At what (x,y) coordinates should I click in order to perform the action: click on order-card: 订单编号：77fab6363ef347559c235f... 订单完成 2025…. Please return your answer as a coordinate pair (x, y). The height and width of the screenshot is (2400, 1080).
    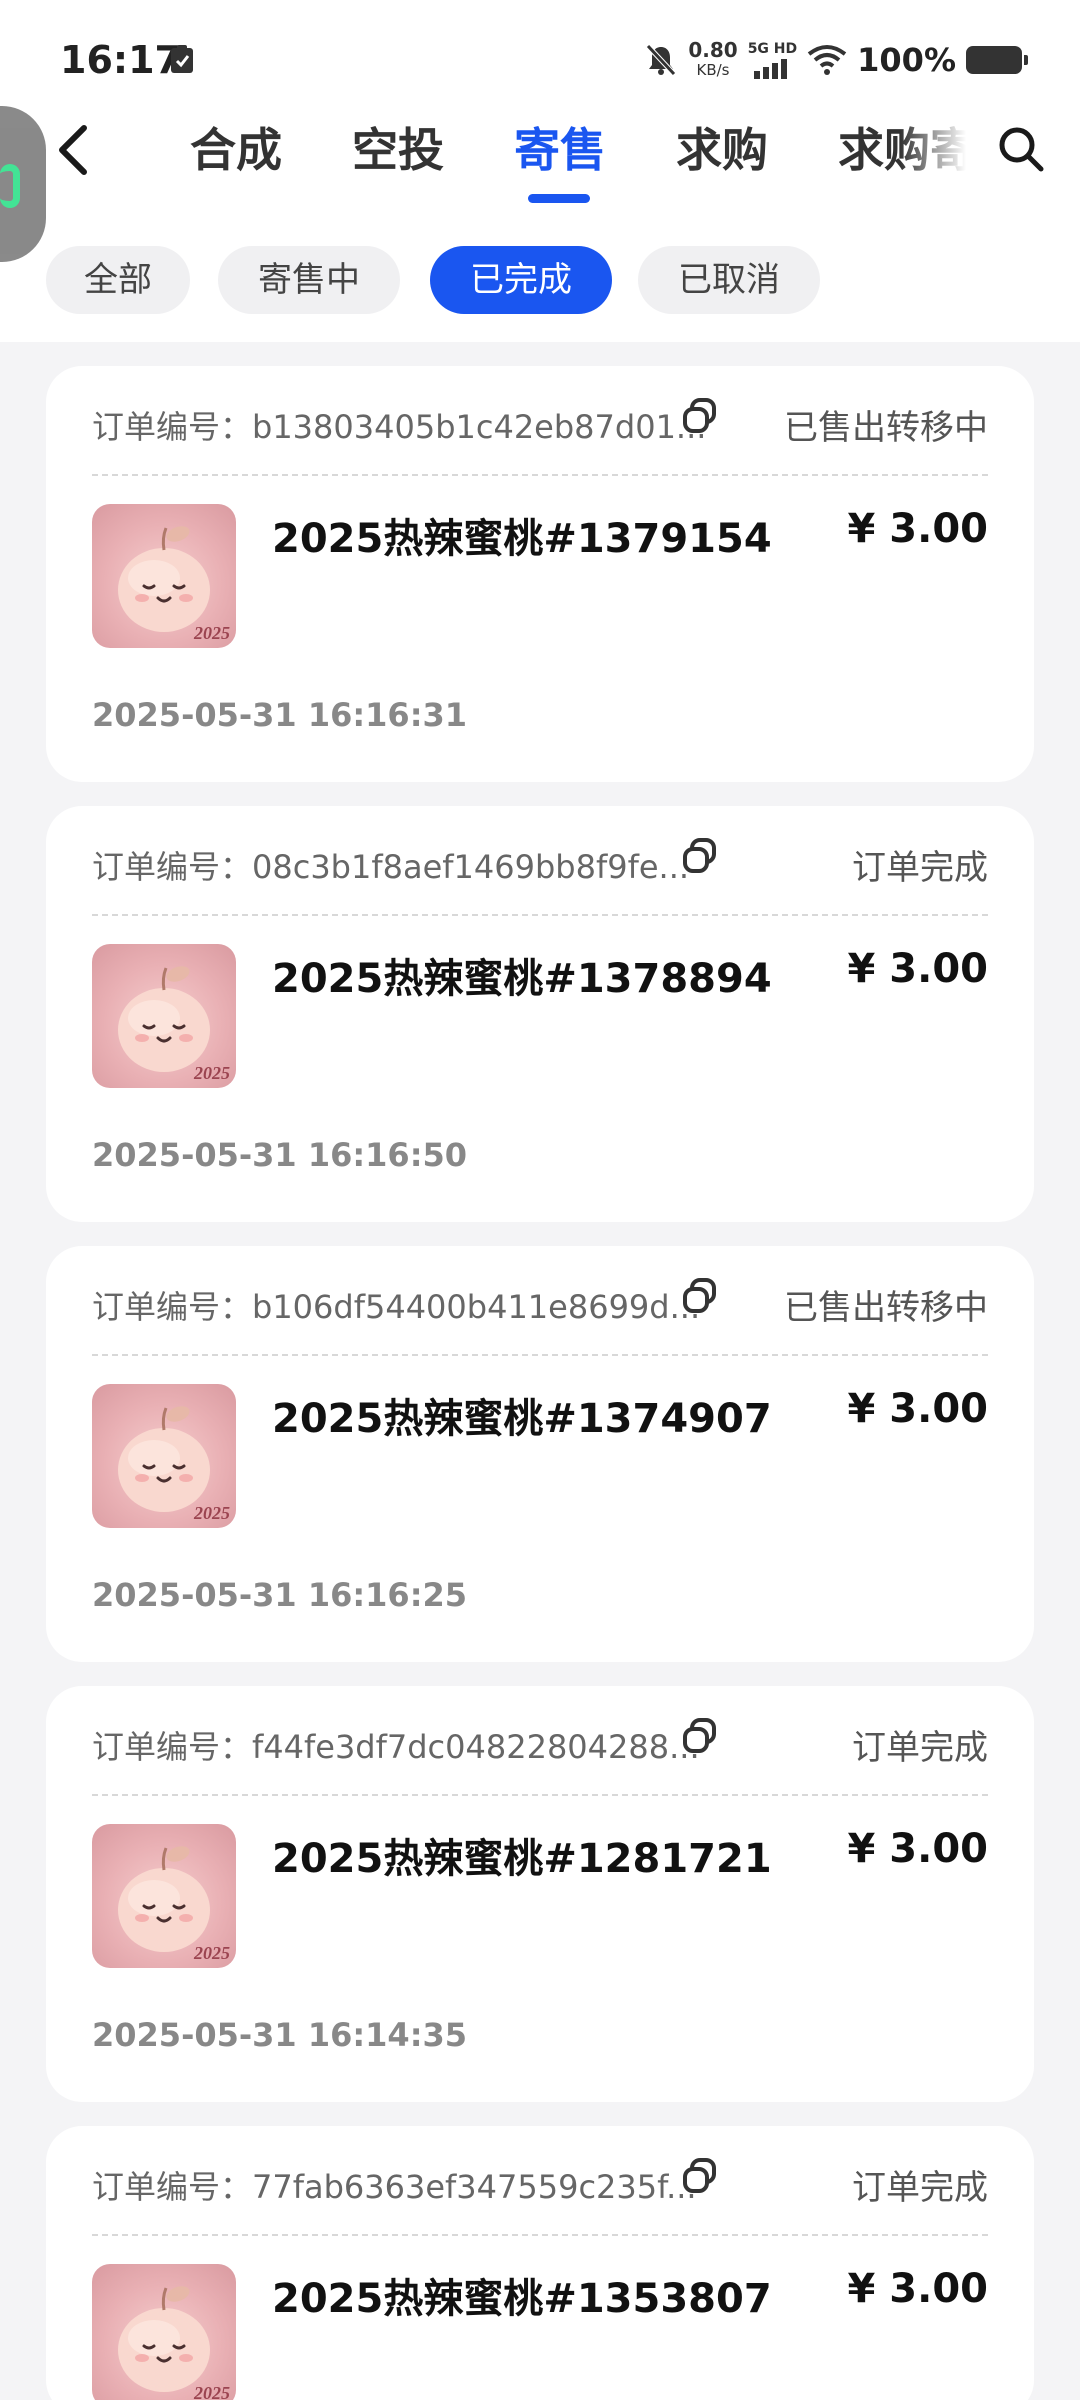
    Looking at the image, I should click on (540, 2263).